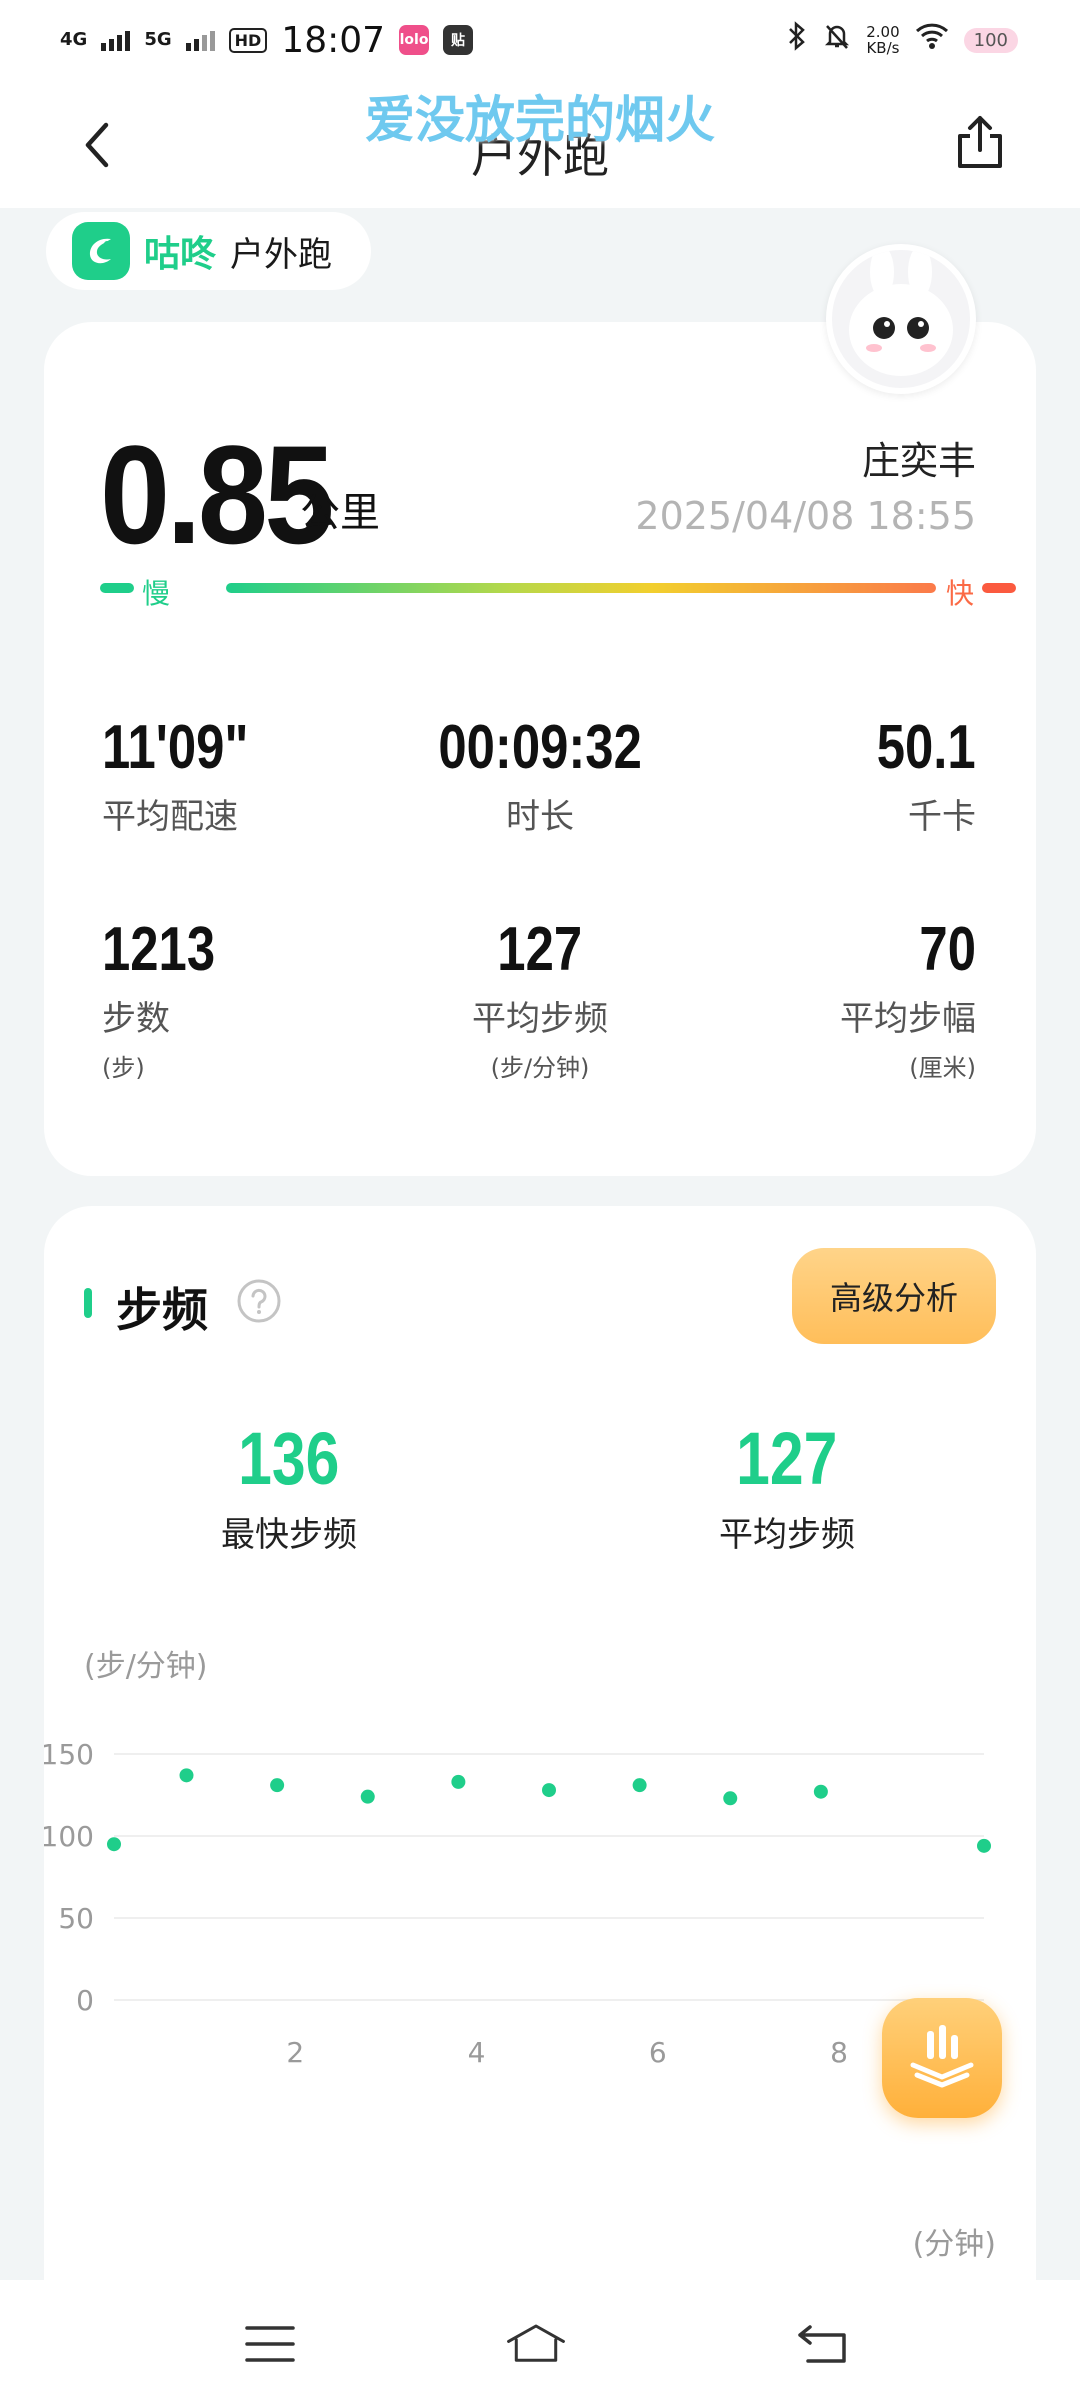  I want to click on stat-unit: (步), so click(123, 1068).